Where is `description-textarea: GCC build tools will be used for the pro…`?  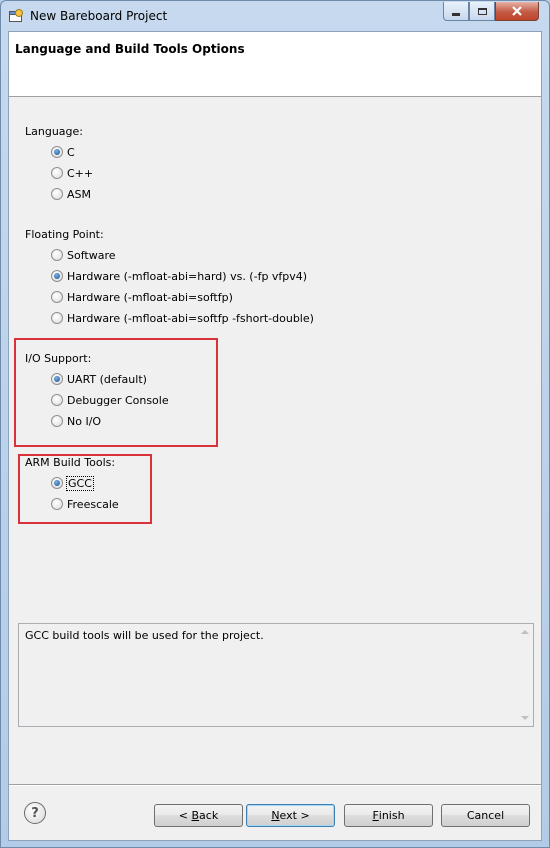
description-textarea: GCC build tools will be used for the pro… is located at coordinates (276, 675).